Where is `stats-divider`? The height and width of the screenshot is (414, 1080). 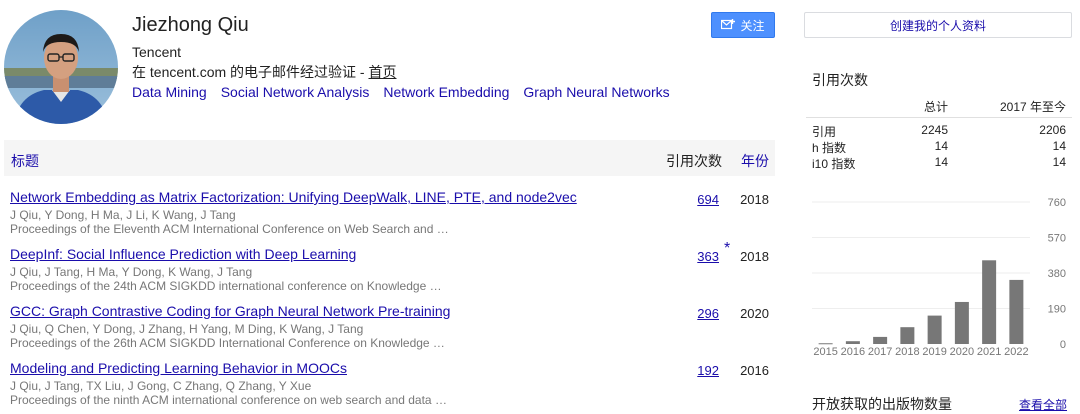 stats-divider is located at coordinates (939, 117).